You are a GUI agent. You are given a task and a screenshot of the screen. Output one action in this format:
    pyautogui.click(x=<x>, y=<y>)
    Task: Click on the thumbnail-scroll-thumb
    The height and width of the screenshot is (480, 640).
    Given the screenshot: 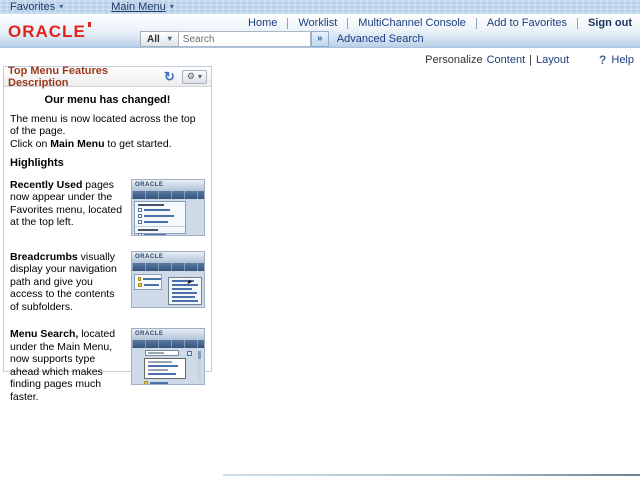 What is the action you would take?
    pyautogui.click(x=199, y=355)
    